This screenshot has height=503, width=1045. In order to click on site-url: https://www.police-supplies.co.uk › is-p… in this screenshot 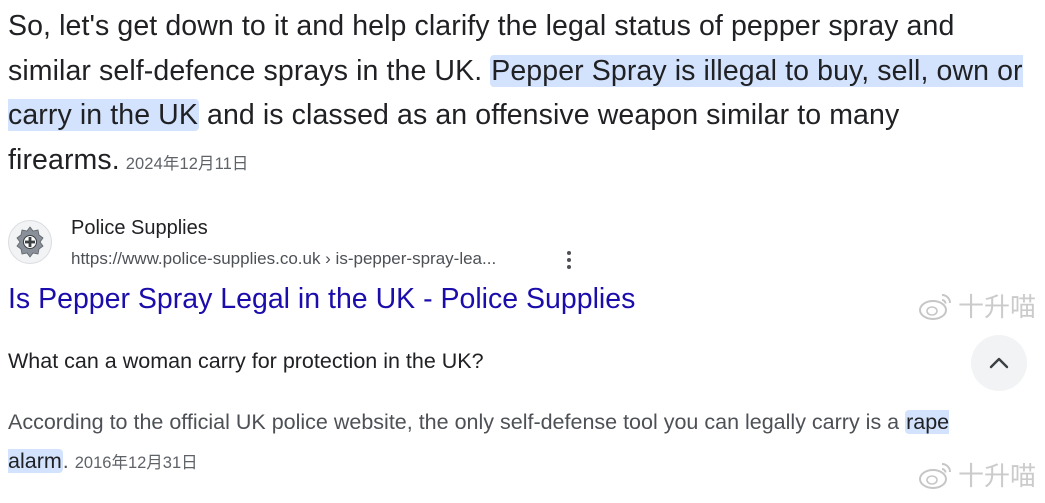, I will do `click(283, 259)`.